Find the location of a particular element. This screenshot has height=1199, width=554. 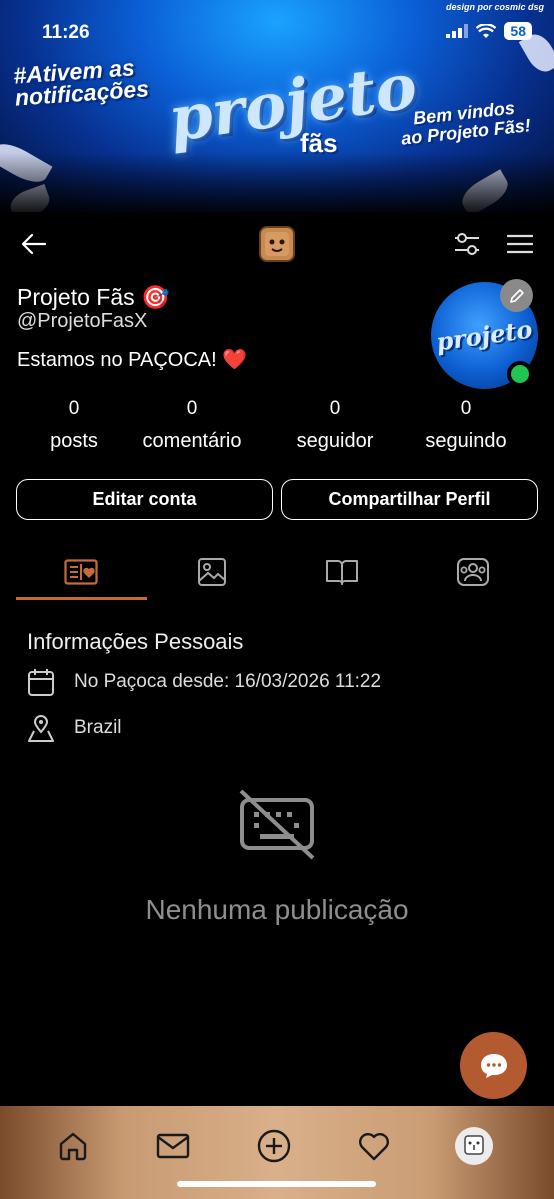

book-open-icon is located at coordinates (342, 572).